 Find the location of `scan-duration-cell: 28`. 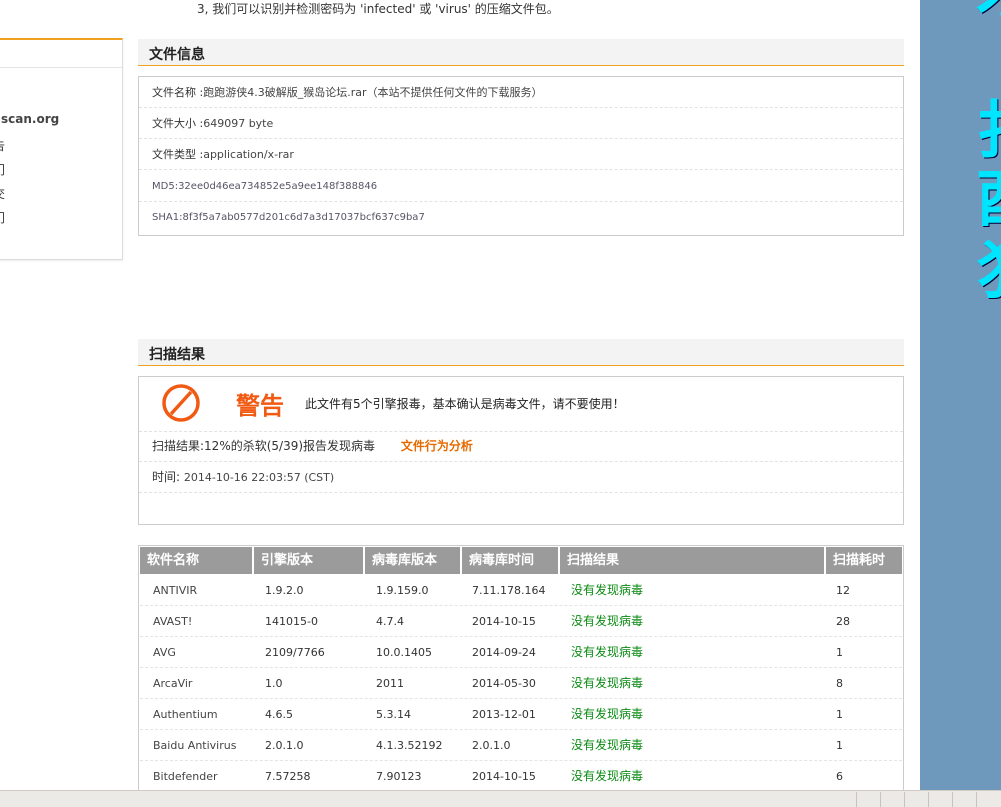

scan-duration-cell: 28 is located at coordinates (843, 621).